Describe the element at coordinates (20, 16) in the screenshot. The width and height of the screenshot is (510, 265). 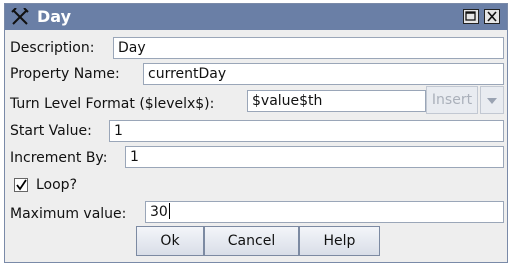
I see `crossed-tools-icon` at that location.